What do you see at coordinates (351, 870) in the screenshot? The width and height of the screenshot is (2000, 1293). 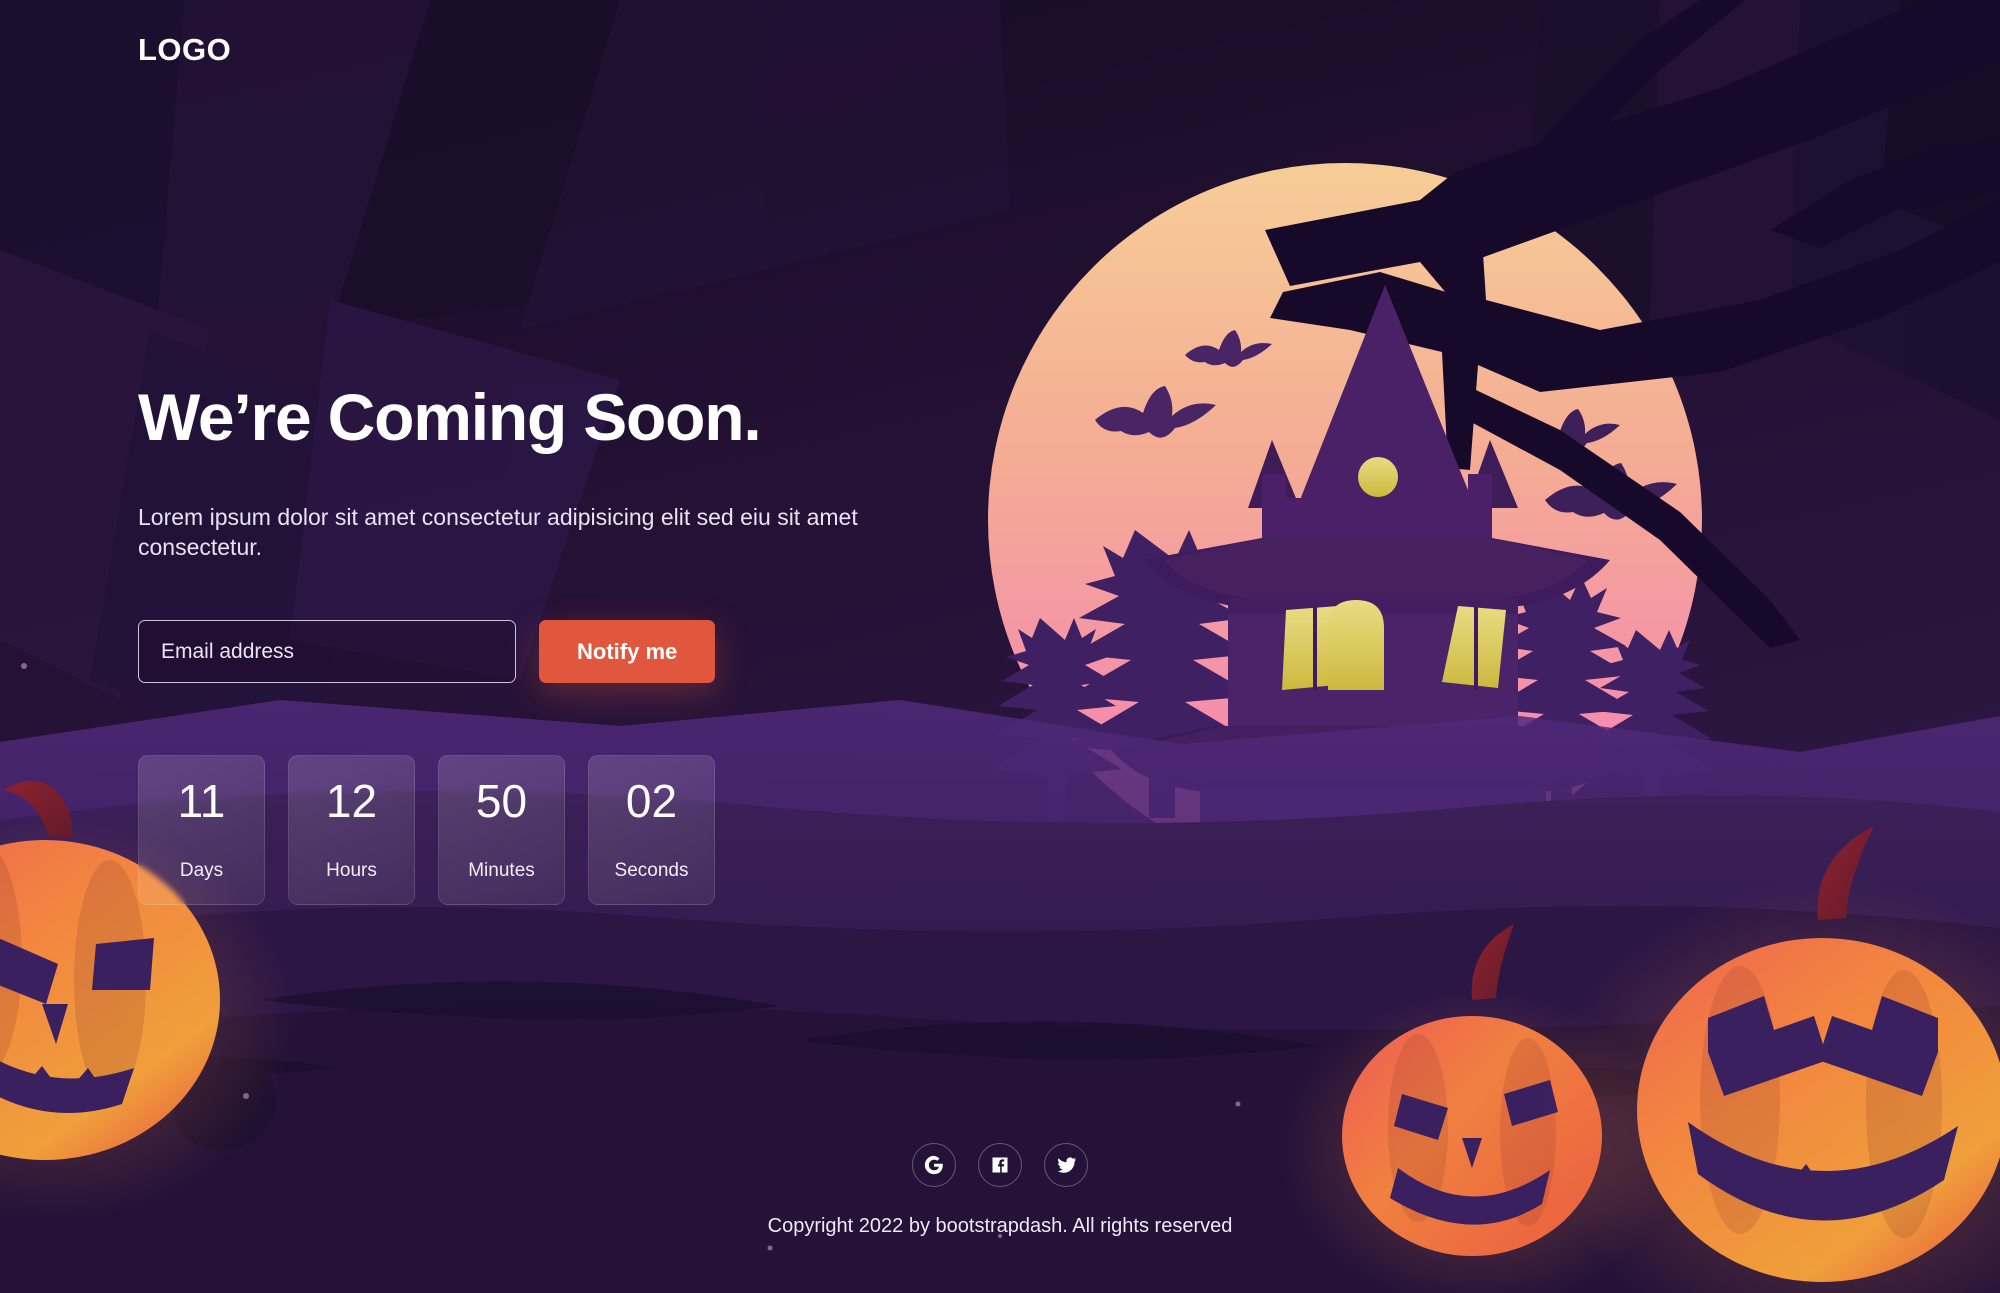 I see `countdown-hours-label: Hours` at bounding box center [351, 870].